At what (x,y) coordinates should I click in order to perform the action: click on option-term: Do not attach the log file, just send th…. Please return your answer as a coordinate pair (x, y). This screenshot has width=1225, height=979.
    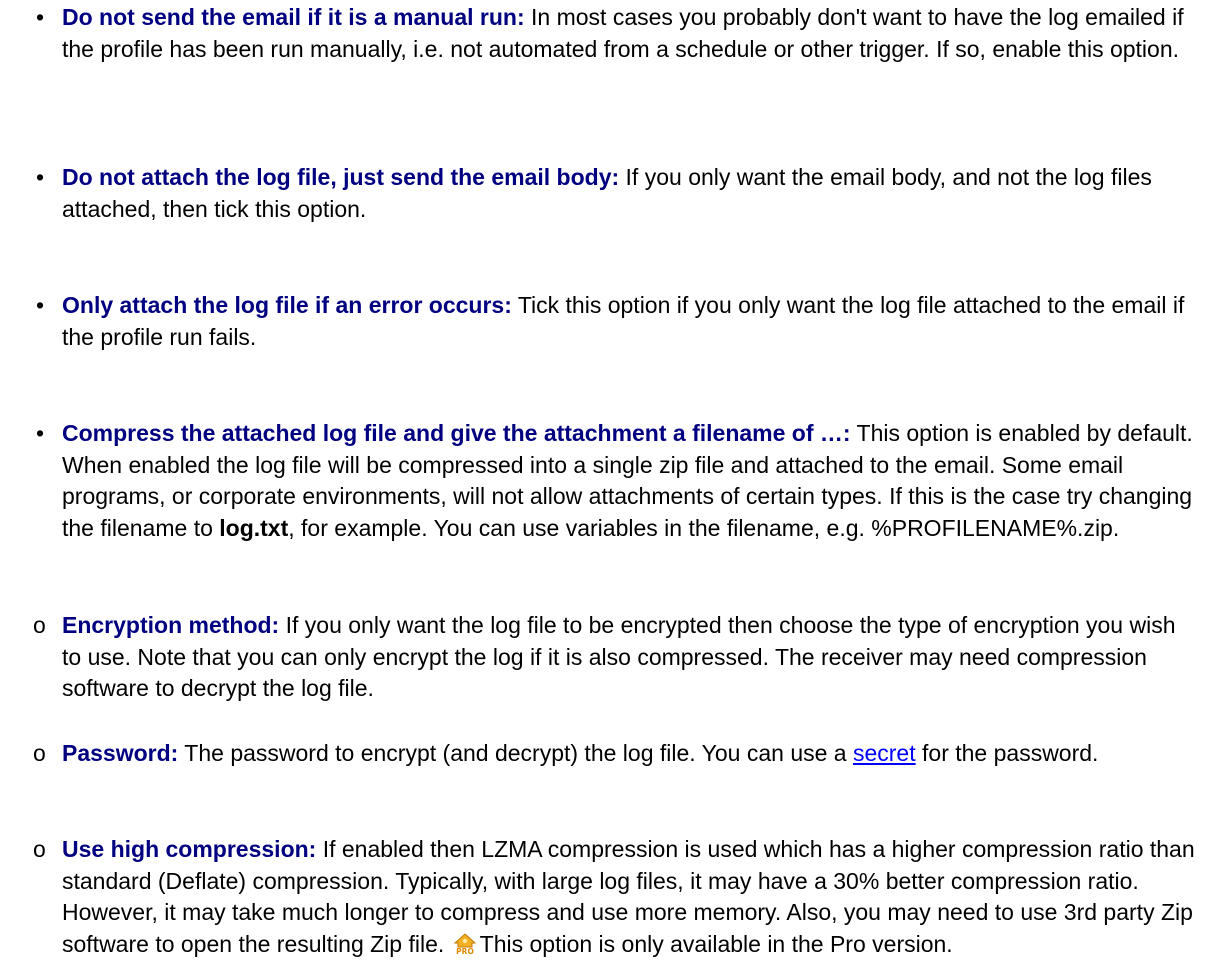
    Looking at the image, I should click on (341, 177).